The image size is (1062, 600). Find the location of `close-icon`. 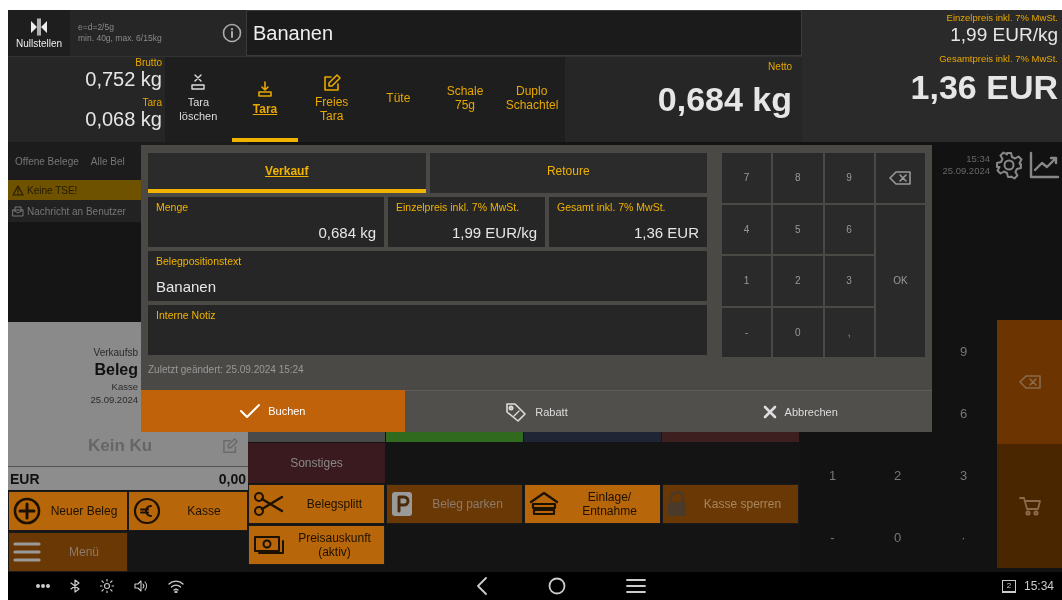

close-icon is located at coordinates (769, 411).